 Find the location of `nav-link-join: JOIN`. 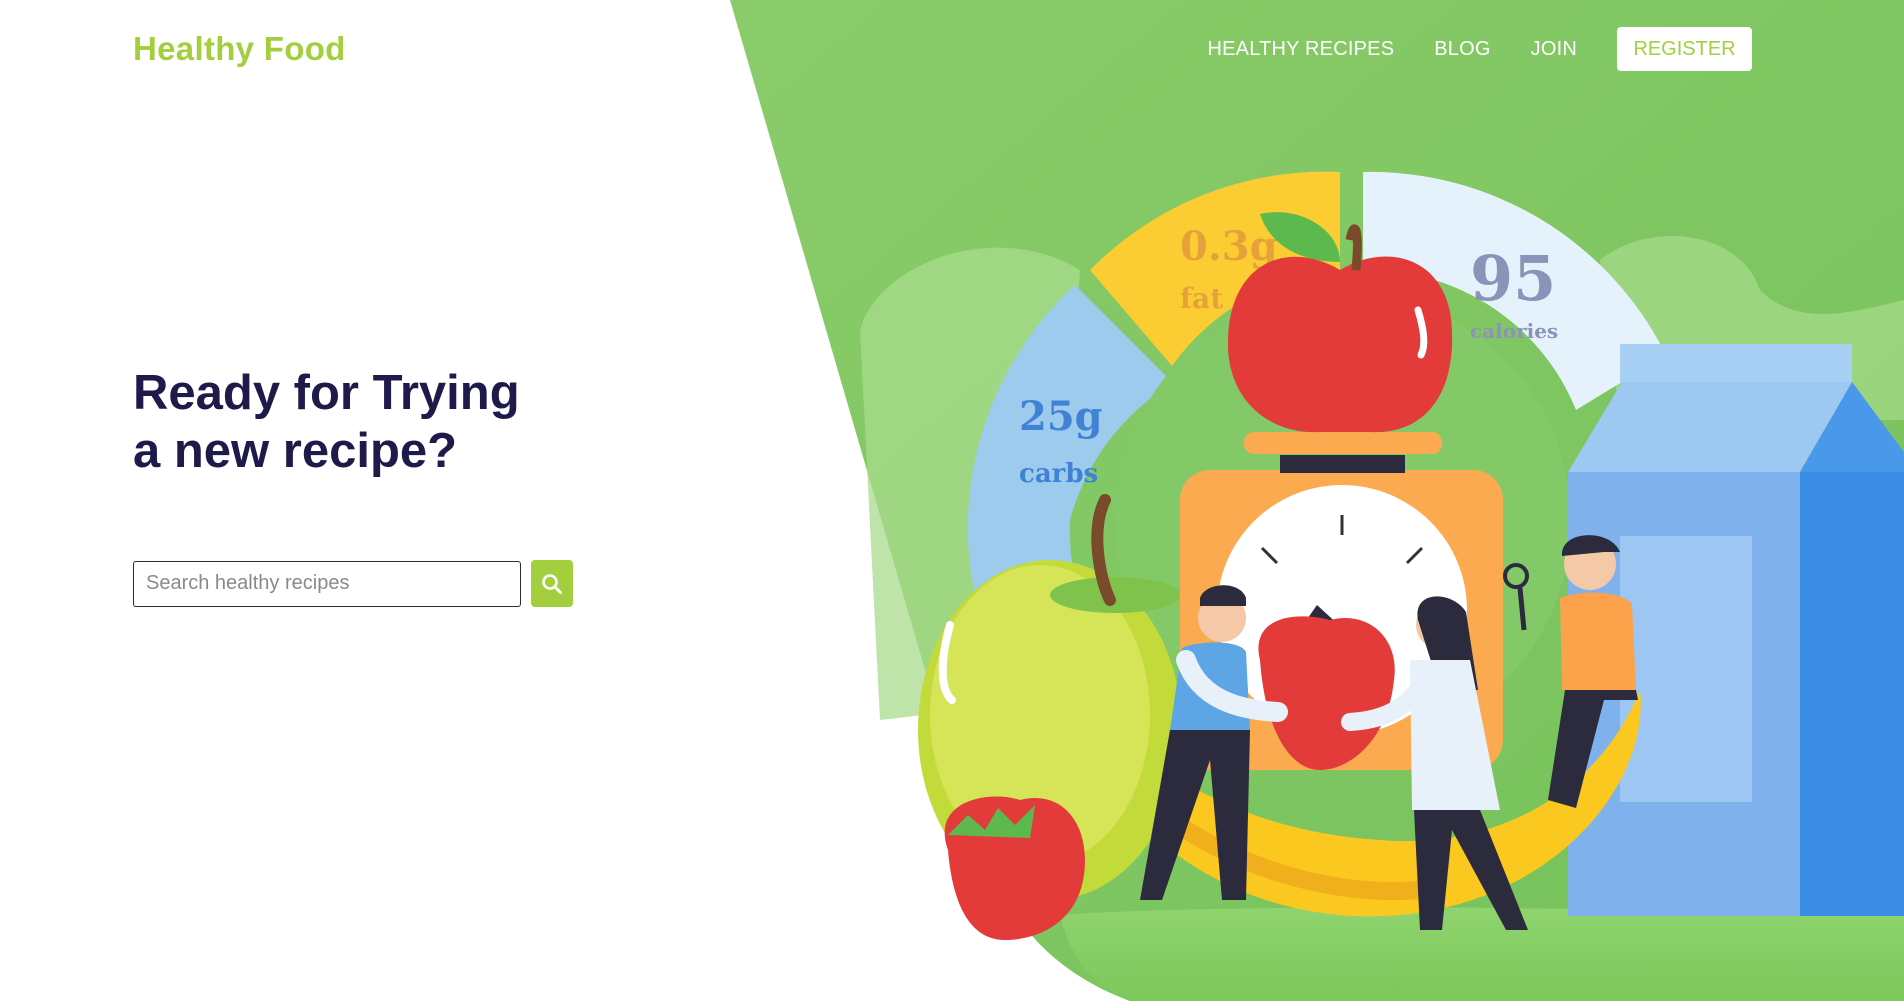

nav-link-join: JOIN is located at coordinates (1554, 49).